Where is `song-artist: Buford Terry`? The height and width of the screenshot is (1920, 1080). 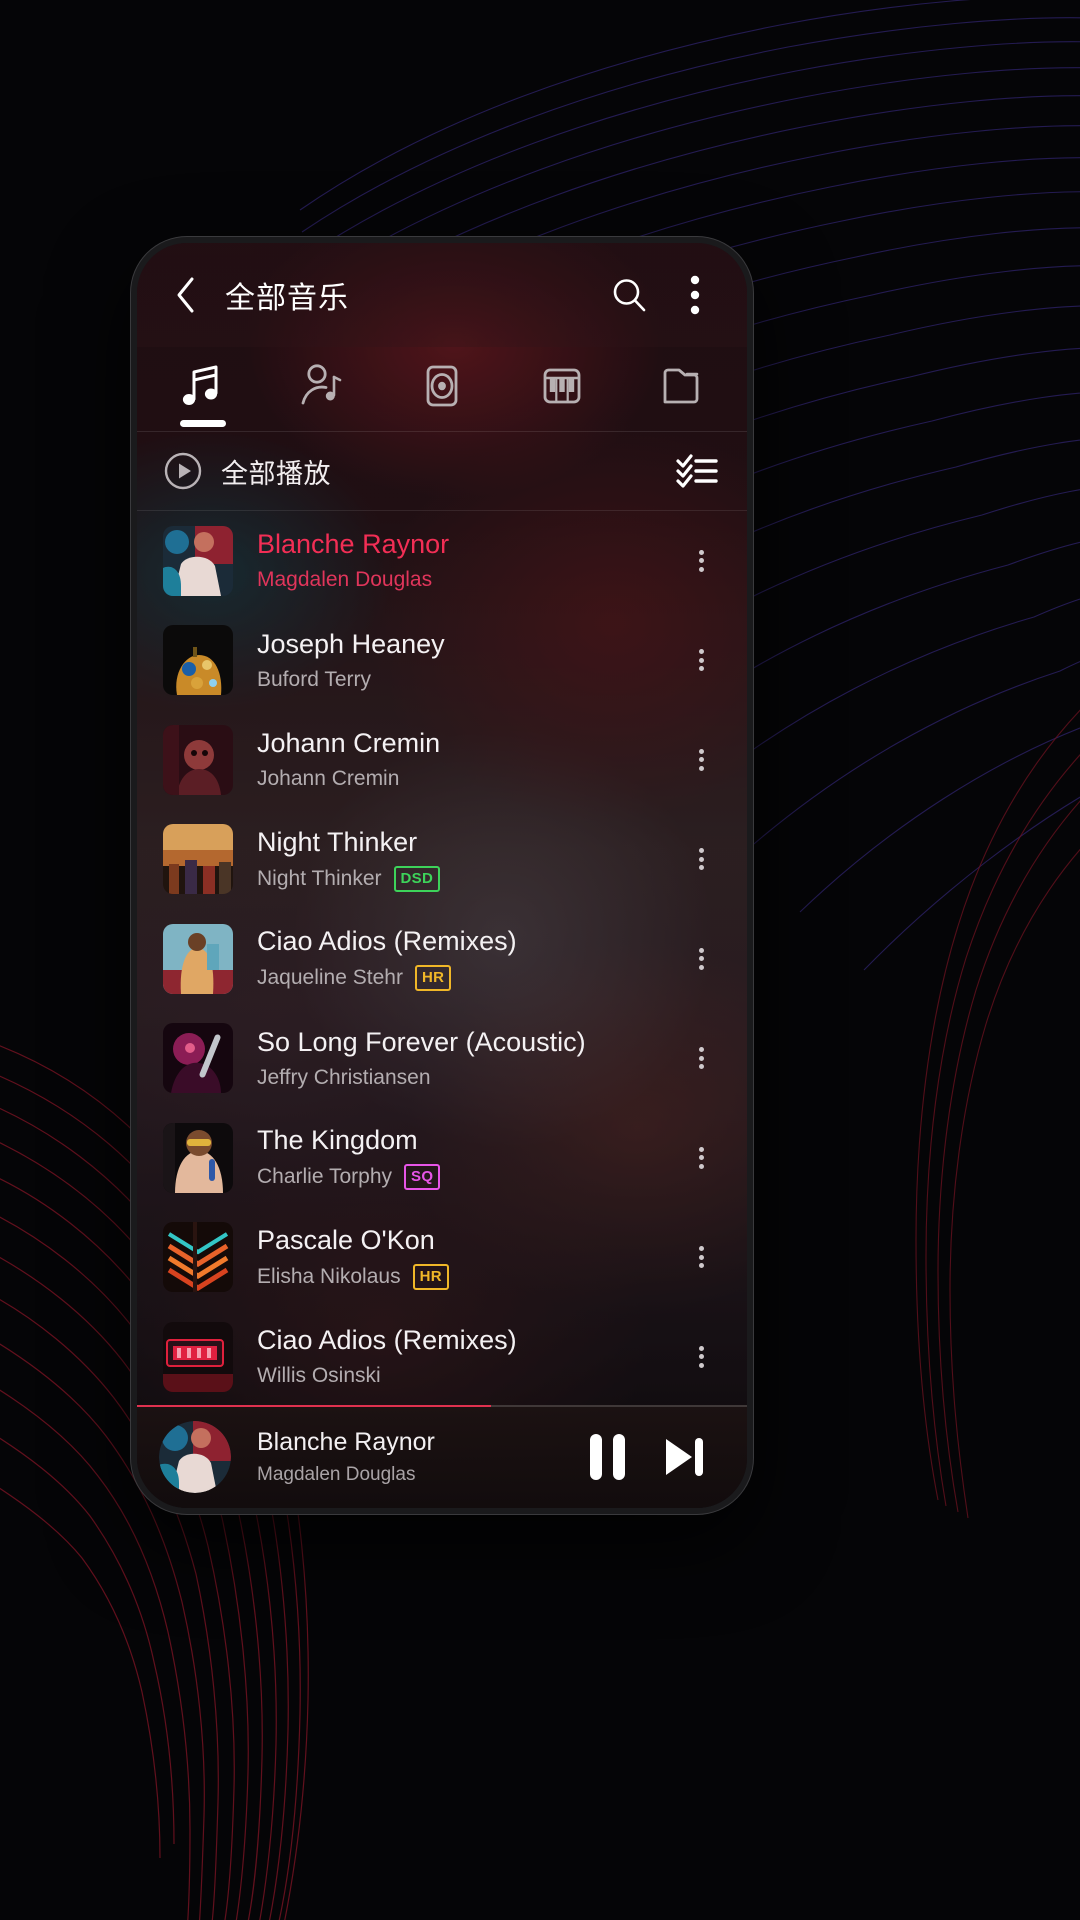
song-artist: Buford Terry is located at coordinates (314, 679).